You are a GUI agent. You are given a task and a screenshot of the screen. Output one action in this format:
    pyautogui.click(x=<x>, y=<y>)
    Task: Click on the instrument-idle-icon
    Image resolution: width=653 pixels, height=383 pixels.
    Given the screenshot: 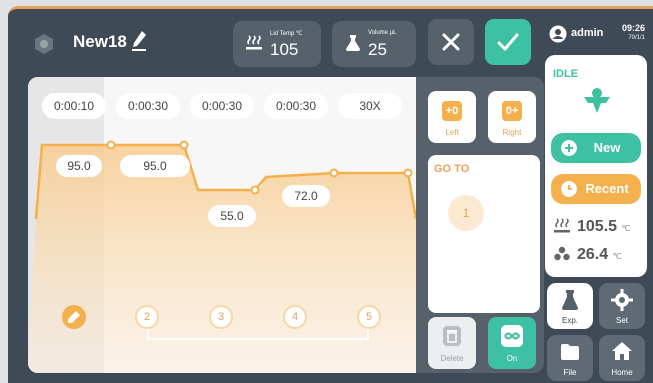 What is the action you would take?
    pyautogui.click(x=597, y=100)
    